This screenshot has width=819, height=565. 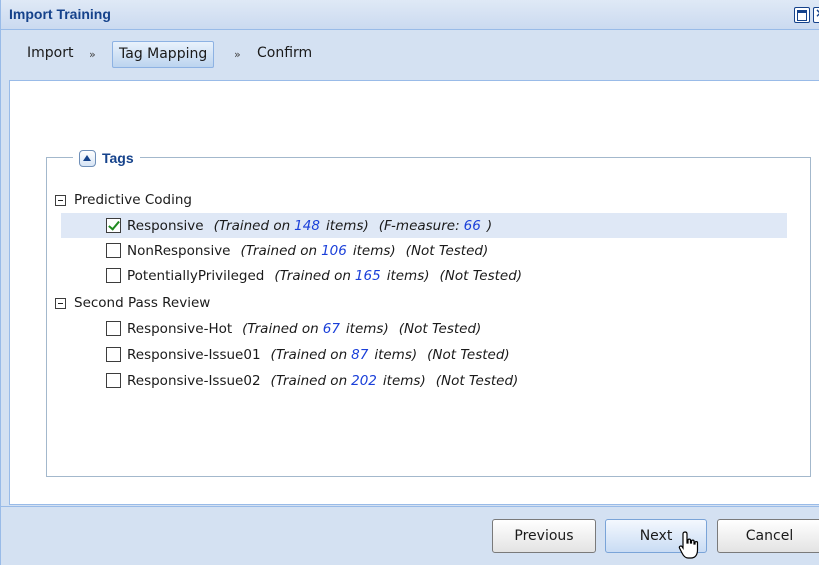 I want to click on tag-label: Responsive-Issue01, so click(x=194, y=354).